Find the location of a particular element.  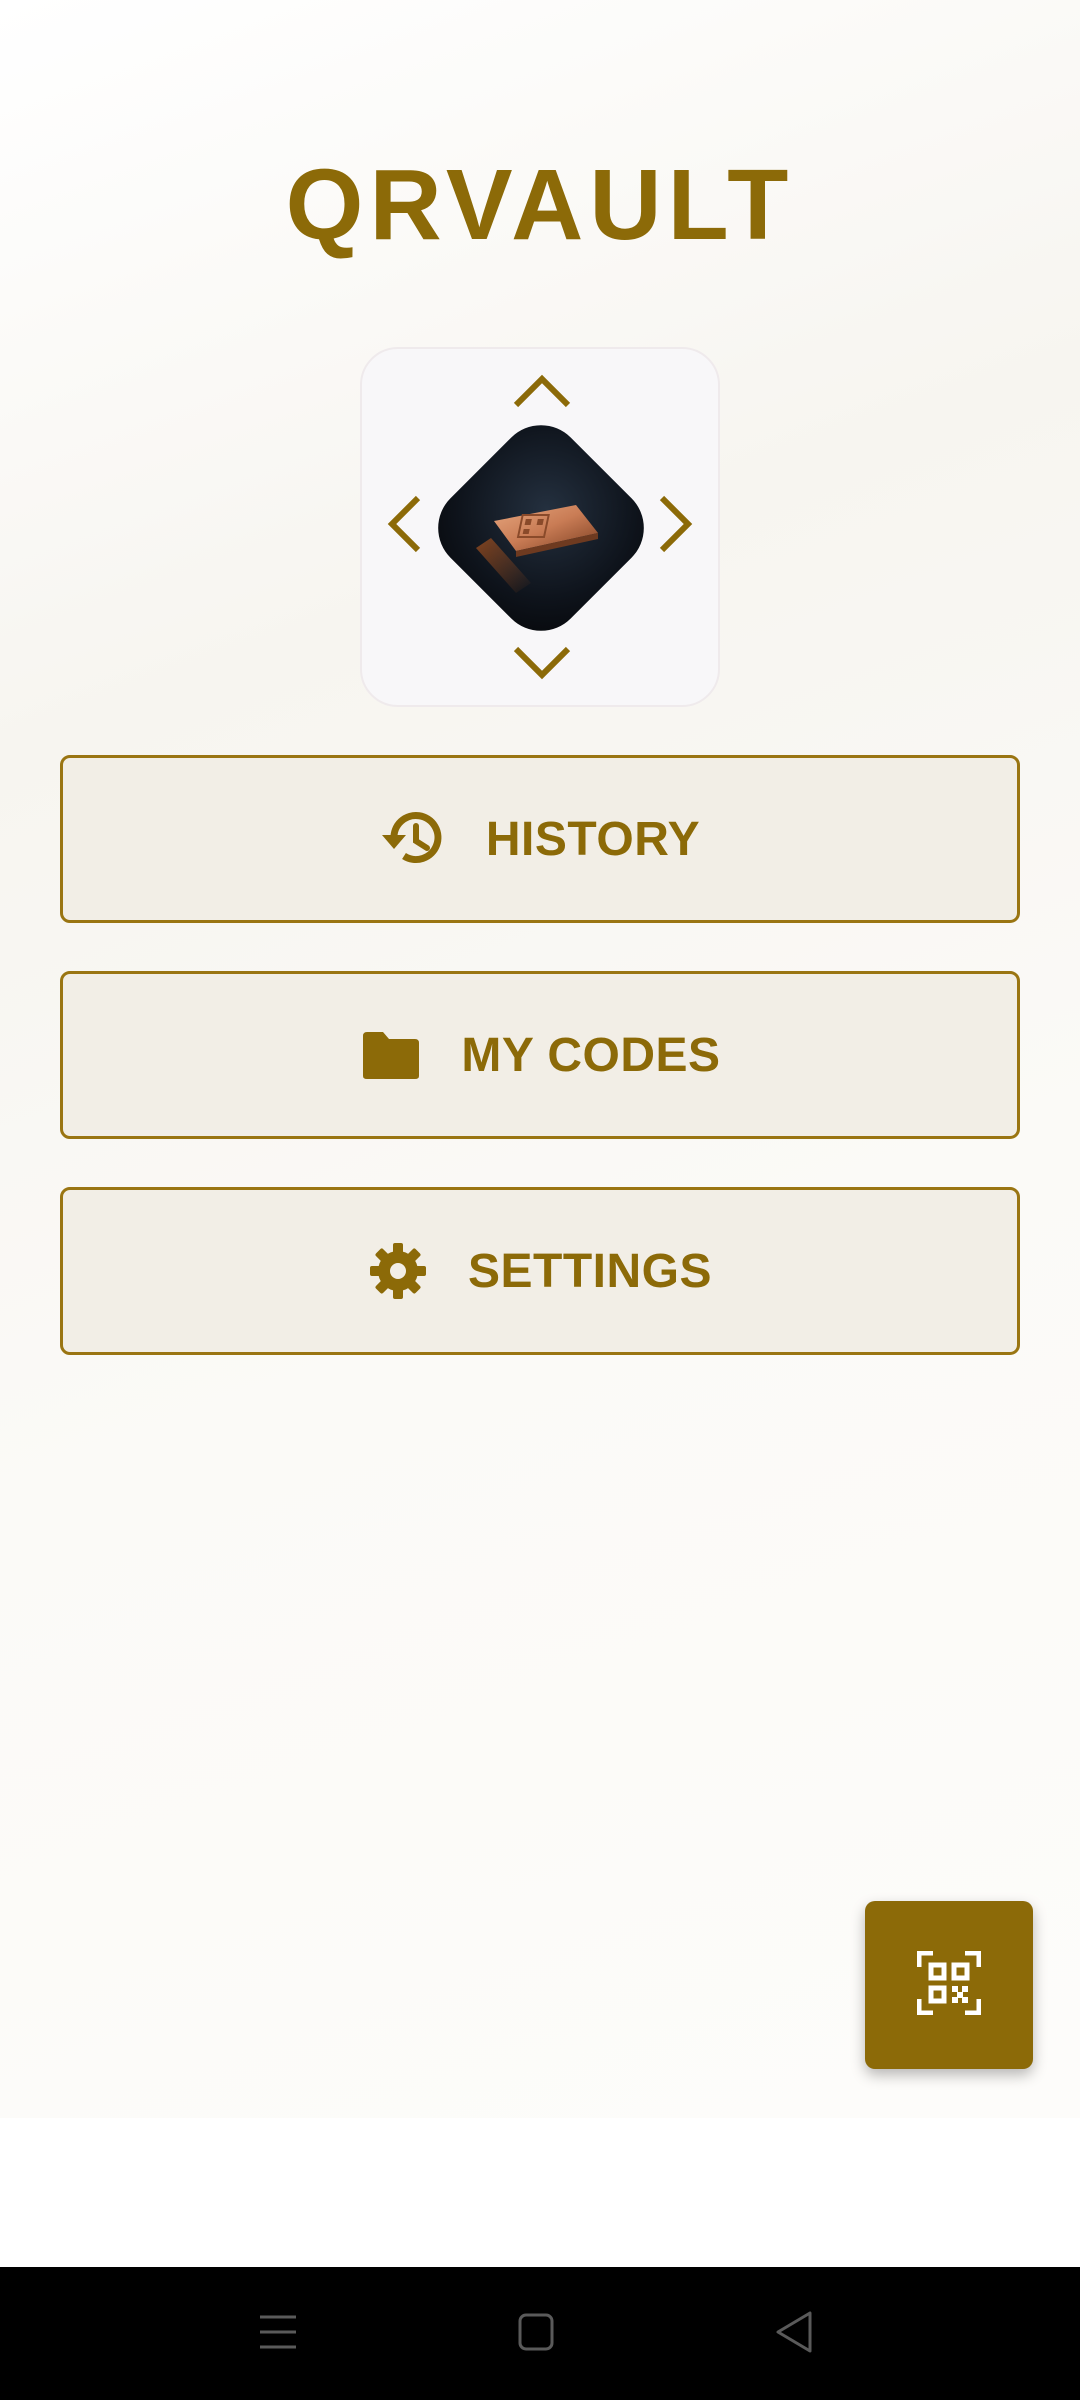

my-codes-label: MY CODES is located at coordinates (591, 1055).